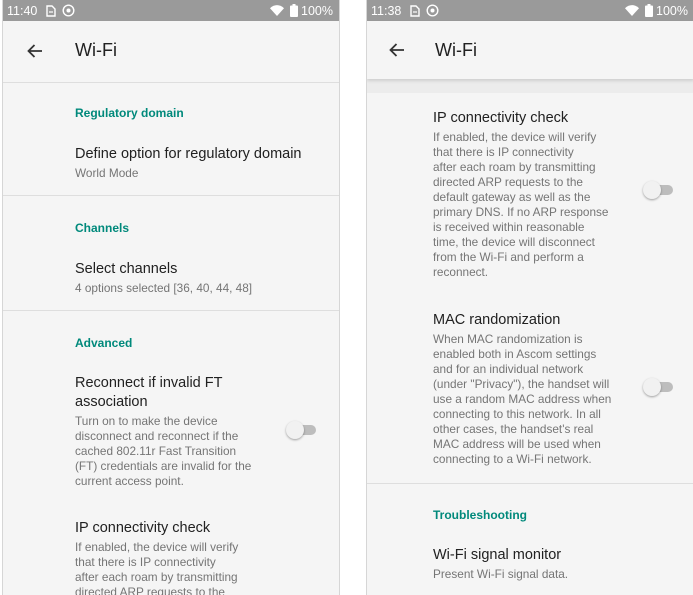 The width and height of the screenshot is (693, 595). I want to click on pref-summary-line: and for an individual network, so click(508, 369).